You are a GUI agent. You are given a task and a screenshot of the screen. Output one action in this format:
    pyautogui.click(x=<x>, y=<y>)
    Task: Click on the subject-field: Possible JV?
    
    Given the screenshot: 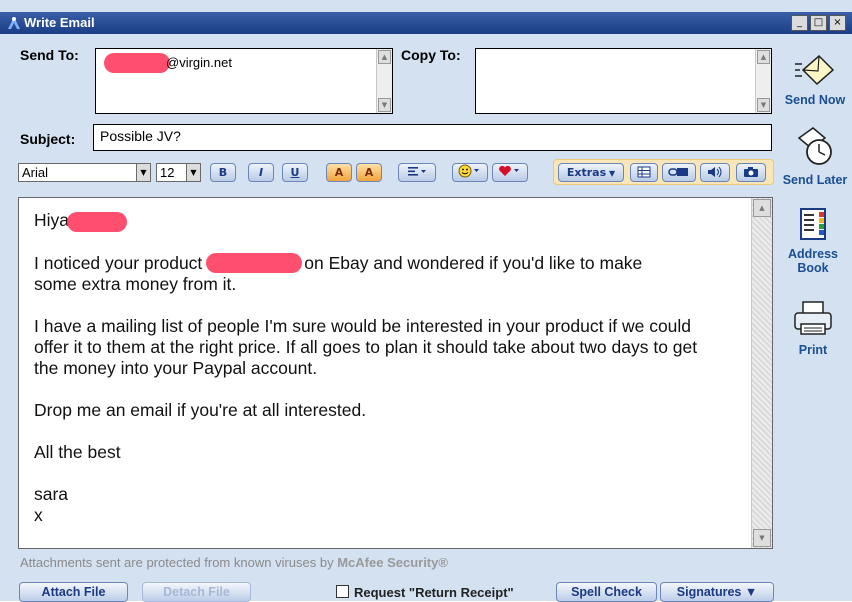 What is the action you would take?
    pyautogui.click(x=432, y=137)
    